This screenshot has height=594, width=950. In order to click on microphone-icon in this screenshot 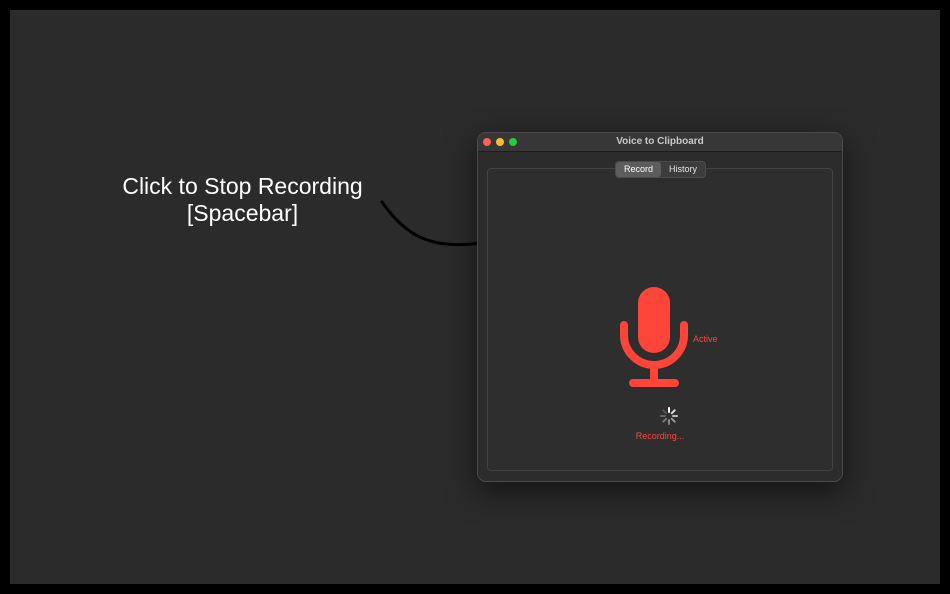, I will do `click(654, 338)`.